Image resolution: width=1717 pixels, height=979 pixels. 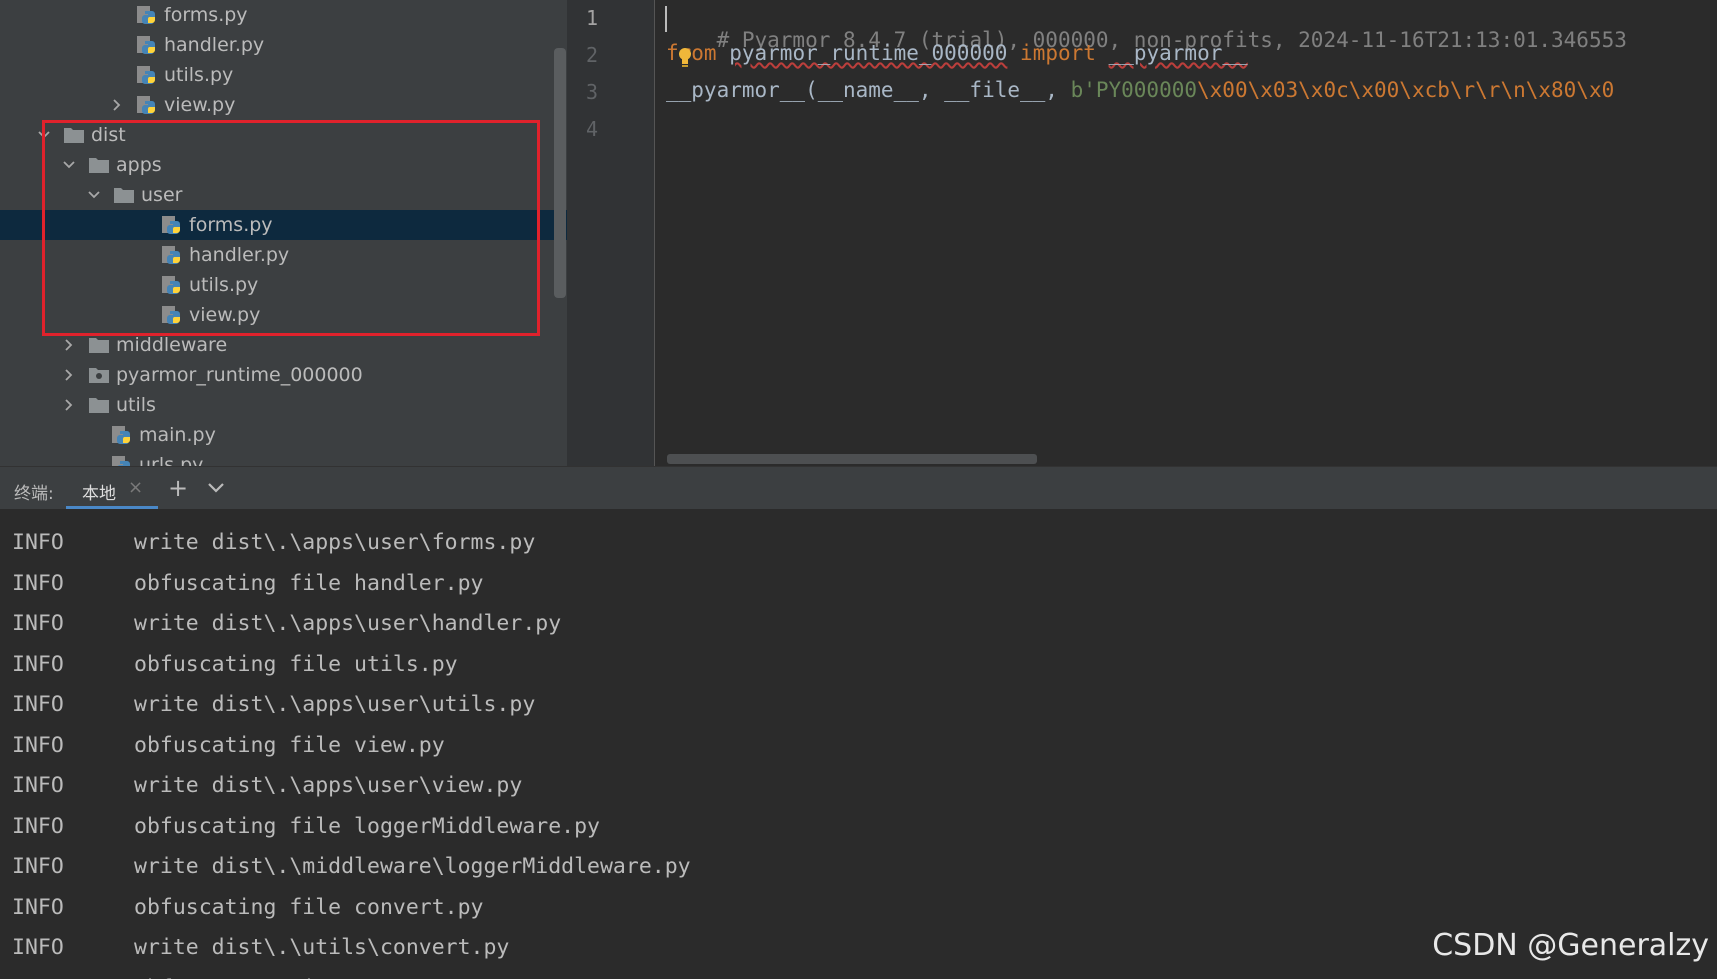 What do you see at coordinates (1406, 90) in the screenshot?
I see `escape-sequences: \x00\x03\x0c\x00\xcb\r\r\n\x80\x0` at bounding box center [1406, 90].